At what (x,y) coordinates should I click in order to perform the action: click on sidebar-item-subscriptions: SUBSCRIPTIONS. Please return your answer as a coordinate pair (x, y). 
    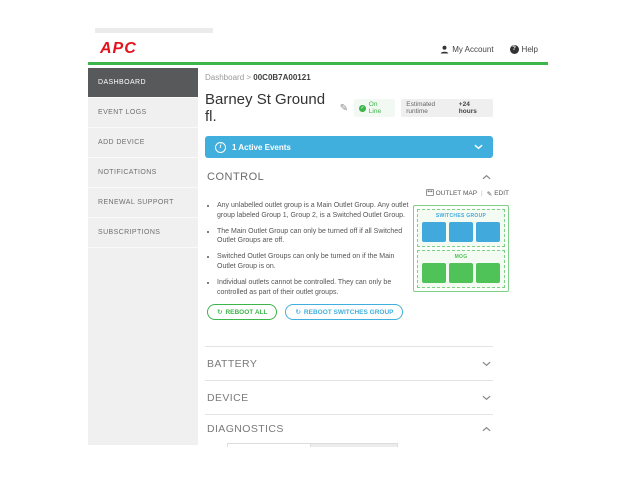
    Looking at the image, I should click on (143, 233).